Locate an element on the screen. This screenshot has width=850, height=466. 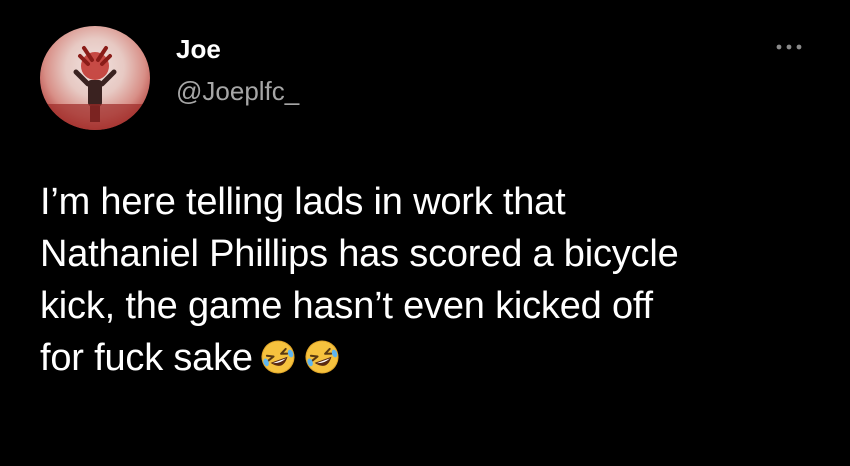
more-options-icon is located at coordinates (789, 47).